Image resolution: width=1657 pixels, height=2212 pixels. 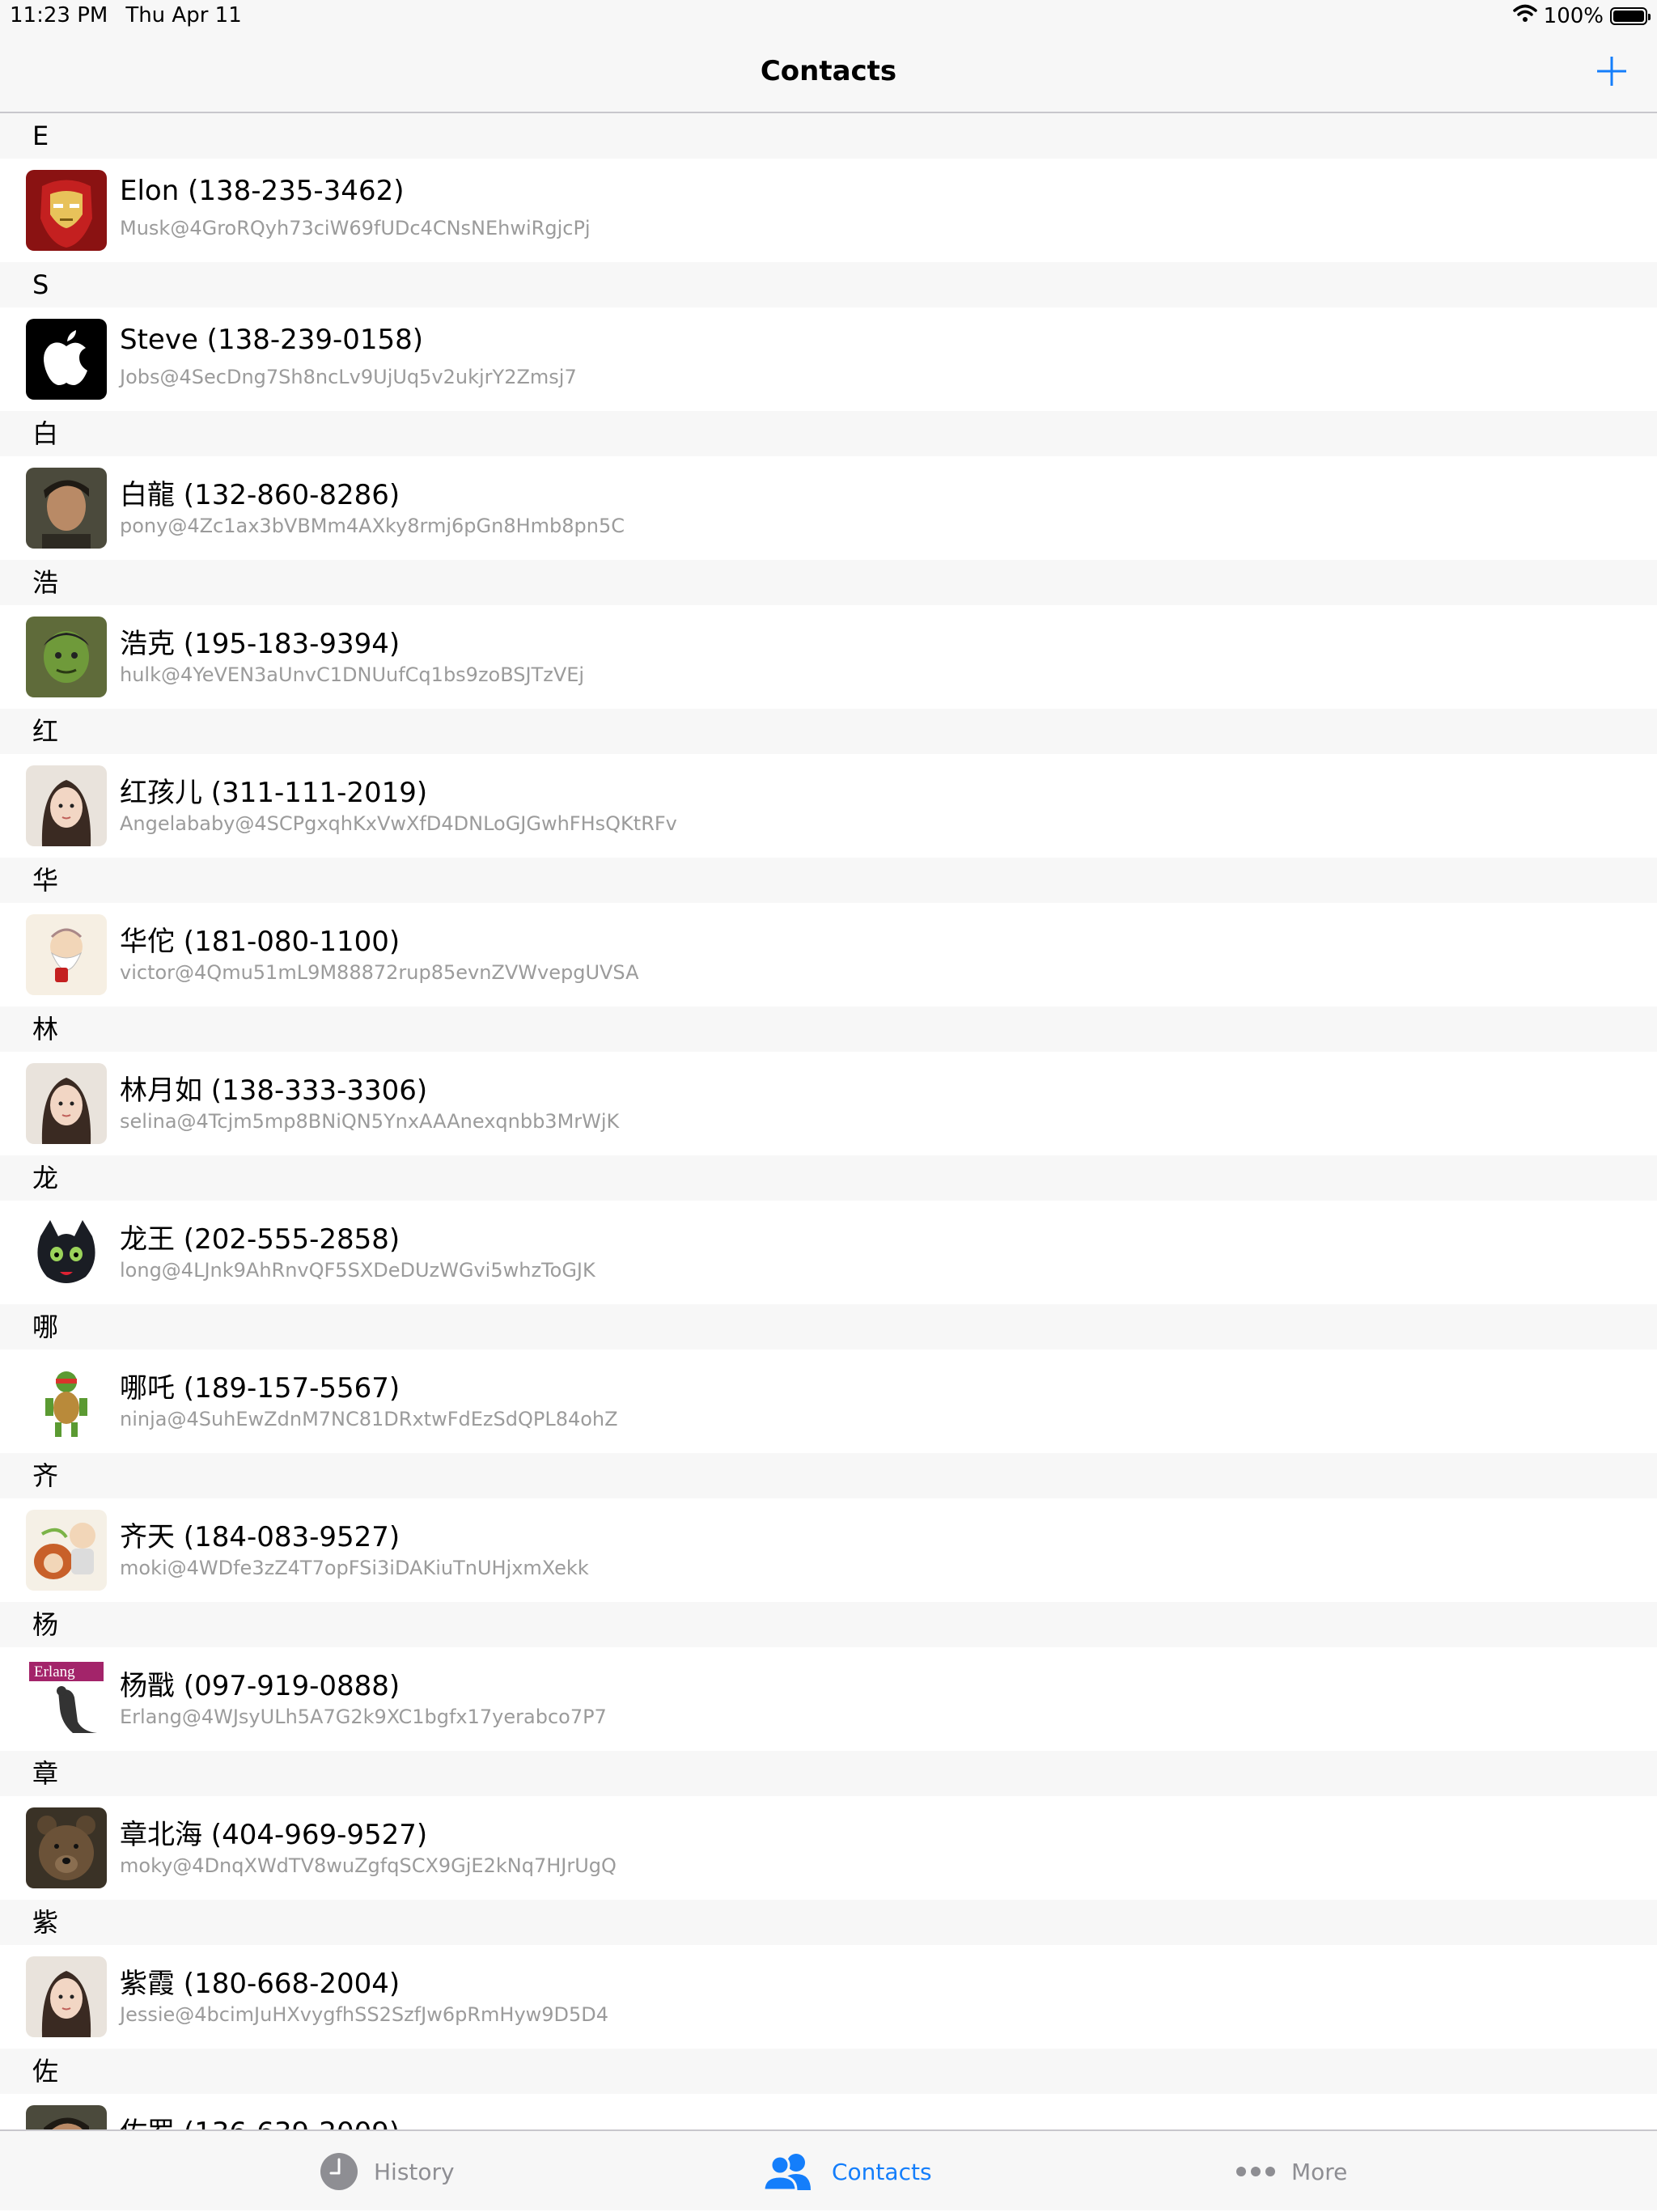 I want to click on contact-email: pony@4Zc1ax3bVBMm4AXky8rmj6pGn8Hmb8pn5C, so click(x=372, y=526).